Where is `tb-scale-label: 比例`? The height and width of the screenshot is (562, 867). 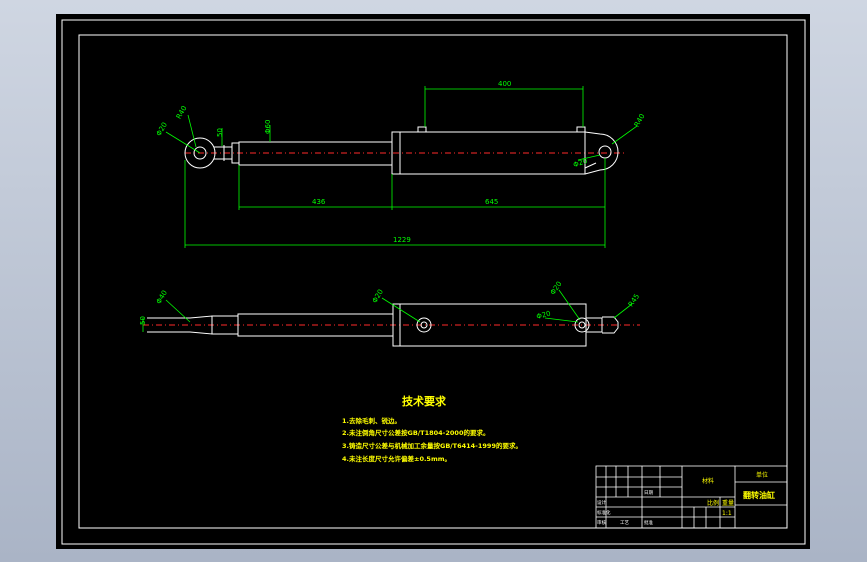 tb-scale-label: 比例 is located at coordinates (713, 503).